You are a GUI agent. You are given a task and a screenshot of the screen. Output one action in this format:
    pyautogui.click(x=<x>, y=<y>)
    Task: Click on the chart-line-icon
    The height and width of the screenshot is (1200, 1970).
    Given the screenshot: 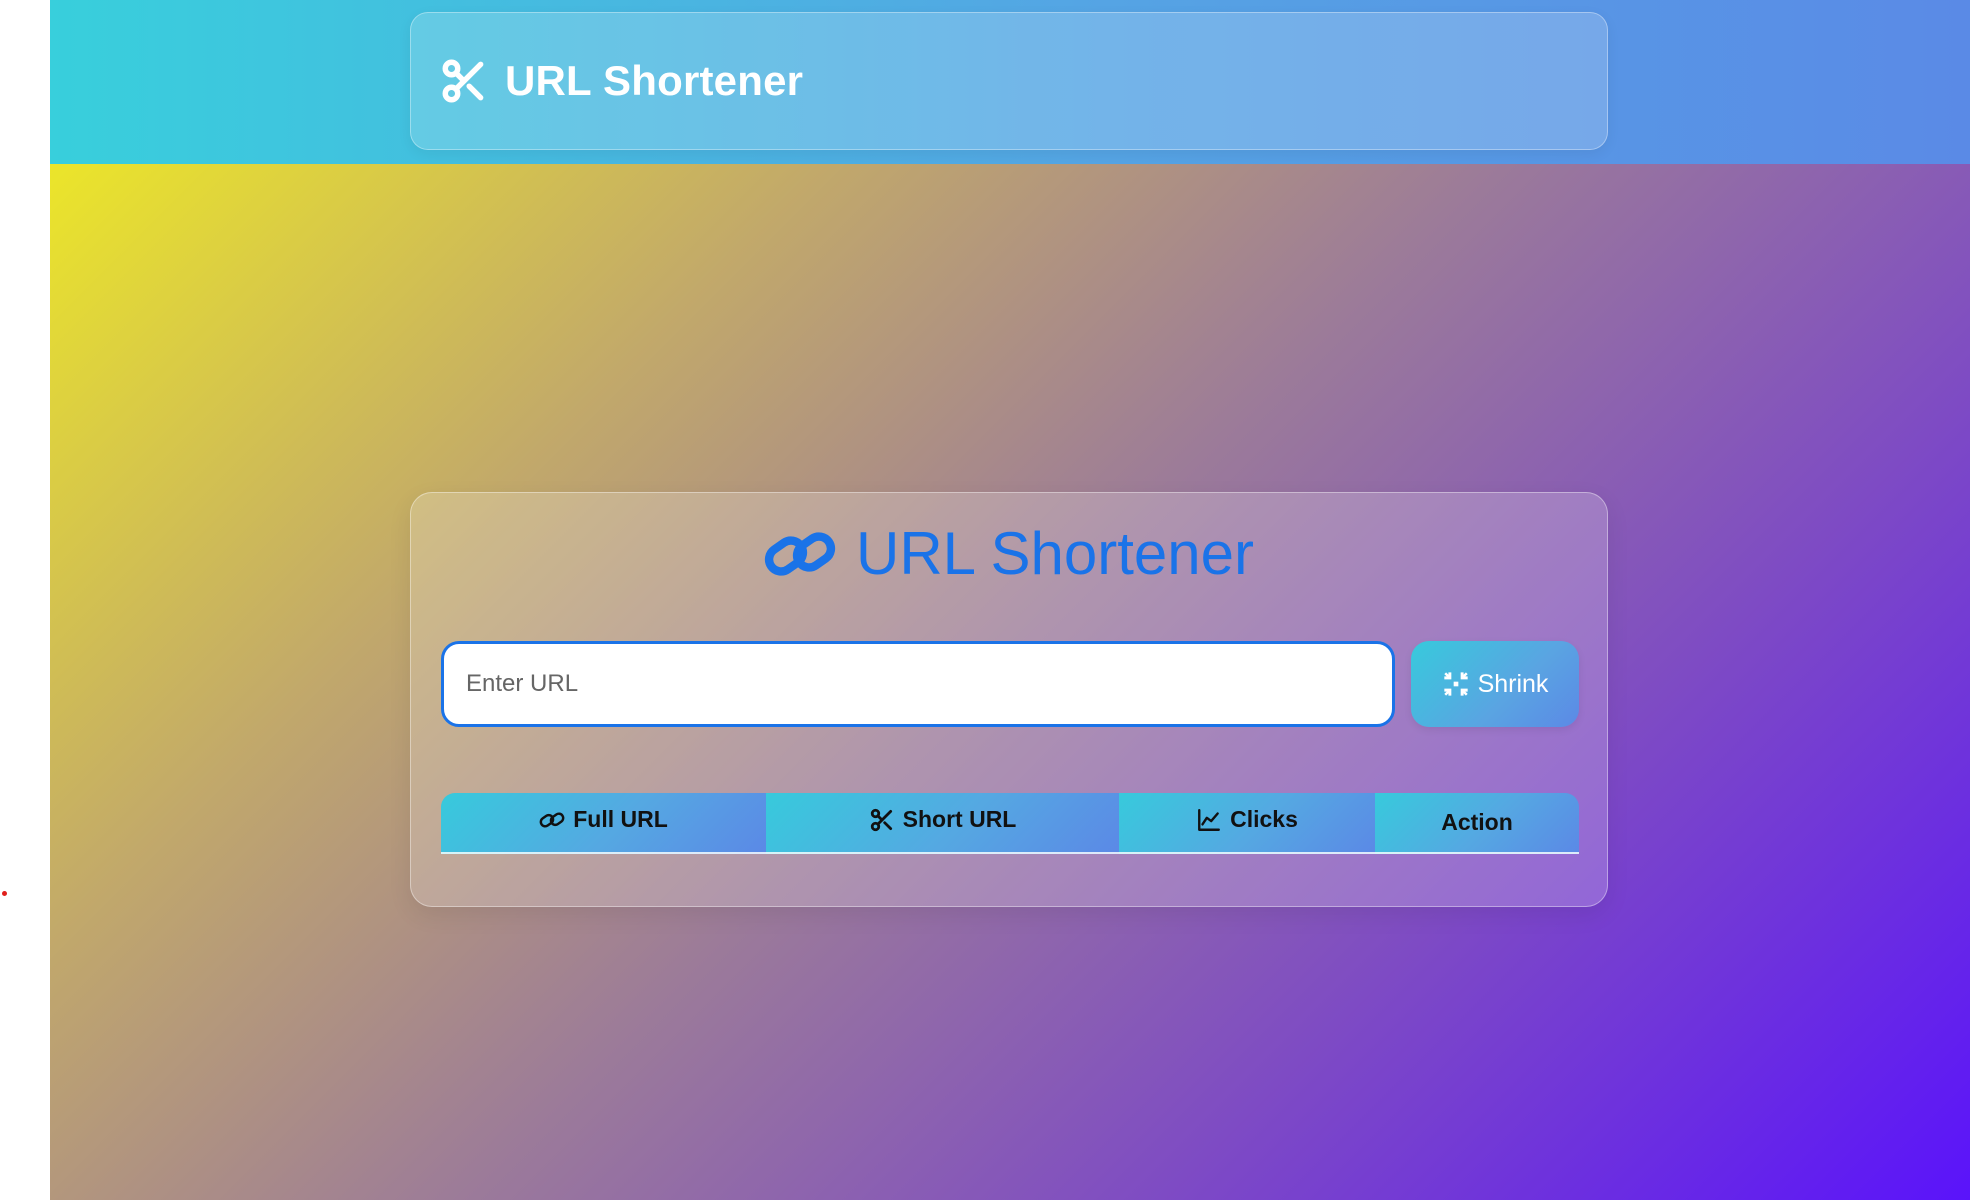 What is the action you would take?
    pyautogui.click(x=1209, y=820)
    